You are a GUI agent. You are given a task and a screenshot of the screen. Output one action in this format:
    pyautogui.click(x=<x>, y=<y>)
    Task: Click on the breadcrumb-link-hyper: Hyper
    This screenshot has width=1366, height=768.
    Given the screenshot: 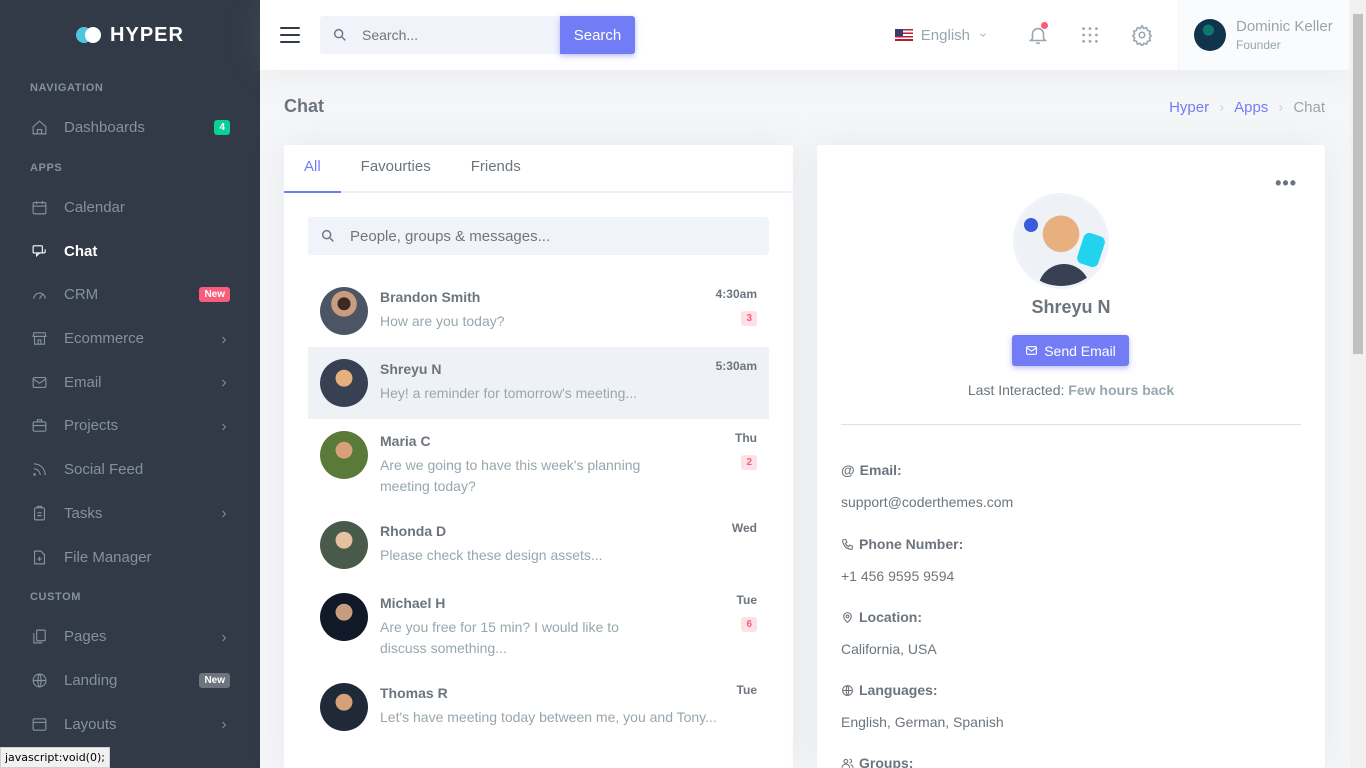 What is the action you would take?
    pyautogui.click(x=1189, y=107)
    